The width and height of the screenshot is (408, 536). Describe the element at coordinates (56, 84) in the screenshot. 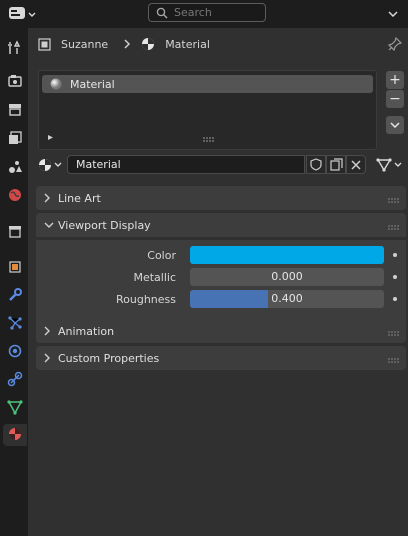

I see `material-preview-icon` at that location.